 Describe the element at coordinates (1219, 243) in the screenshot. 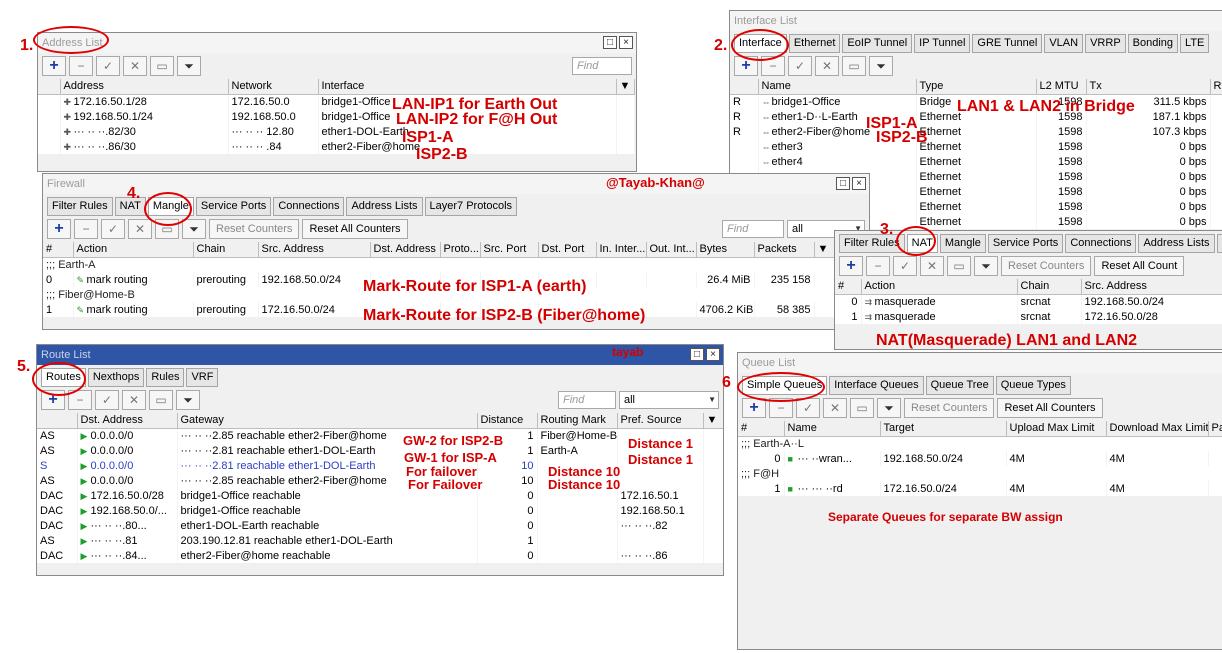

I see `tab-laye: Laye` at that location.